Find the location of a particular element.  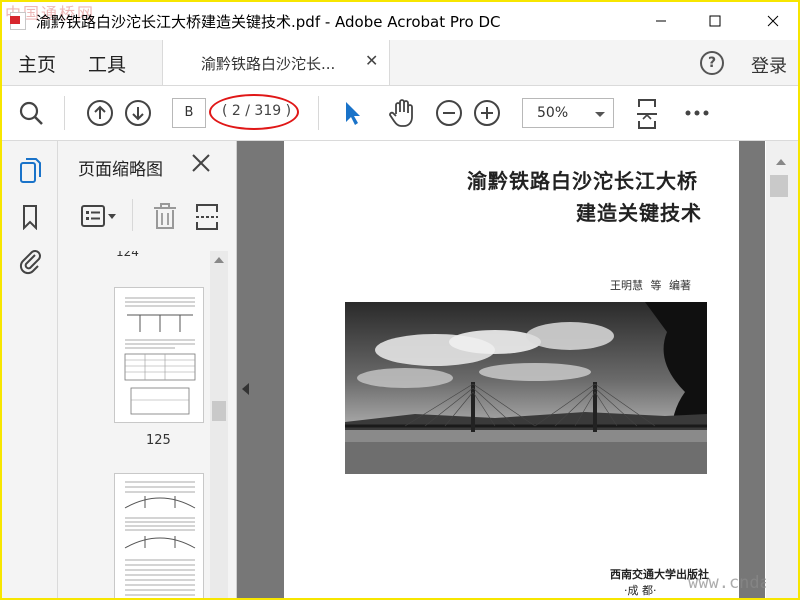

fit-page-button is located at coordinates (647, 114).